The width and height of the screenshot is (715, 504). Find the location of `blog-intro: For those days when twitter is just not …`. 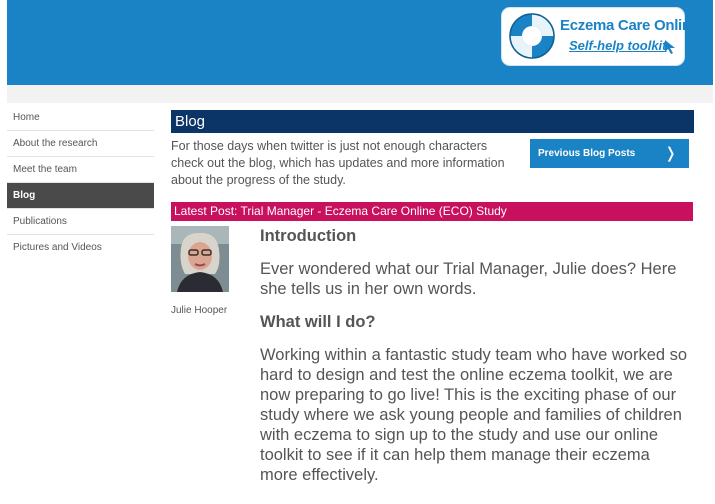

blog-intro: For those days when twitter is just not … is located at coordinates (338, 163).